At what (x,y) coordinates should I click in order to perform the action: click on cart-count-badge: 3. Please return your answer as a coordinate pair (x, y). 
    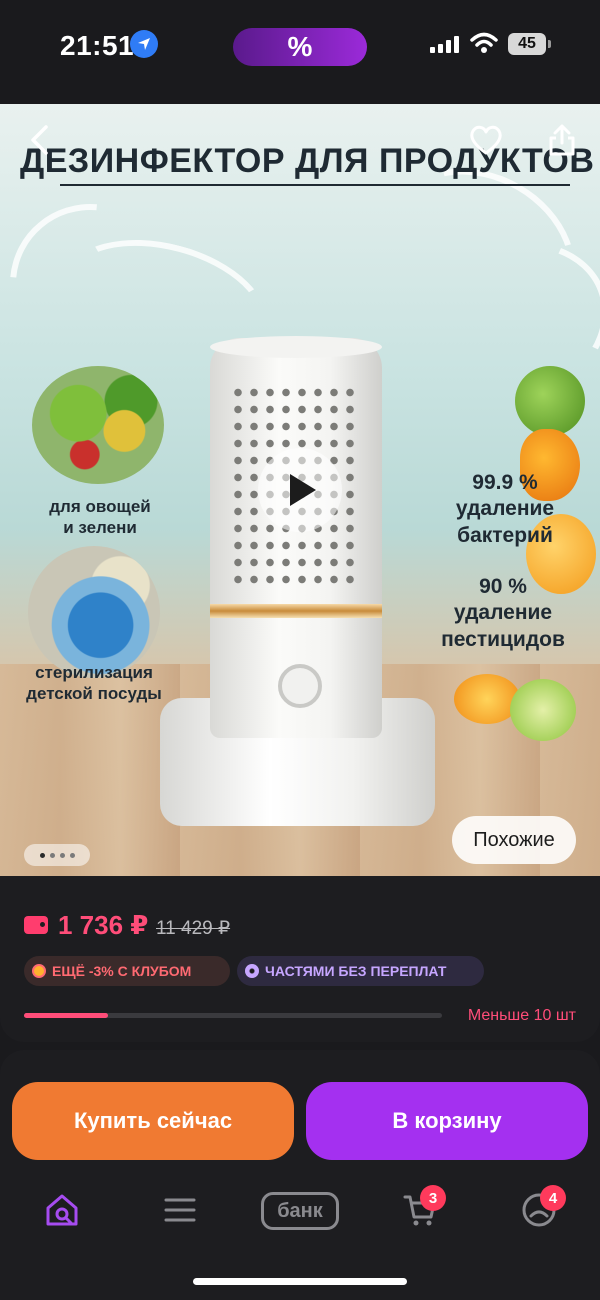
    Looking at the image, I should click on (433, 1198).